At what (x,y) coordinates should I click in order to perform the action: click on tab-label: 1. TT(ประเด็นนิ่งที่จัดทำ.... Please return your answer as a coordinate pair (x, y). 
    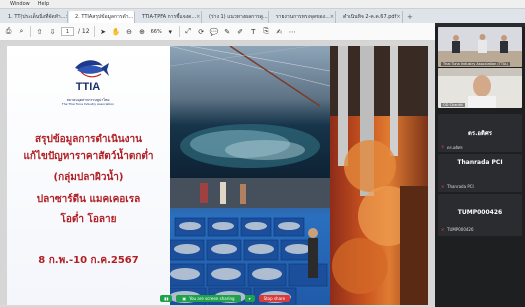
    Looking at the image, I should click on (37, 17).